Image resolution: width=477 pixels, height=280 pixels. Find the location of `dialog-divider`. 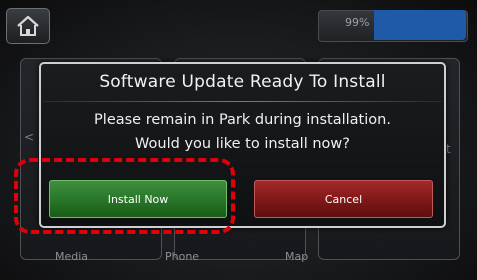

dialog-divider is located at coordinates (242, 101).